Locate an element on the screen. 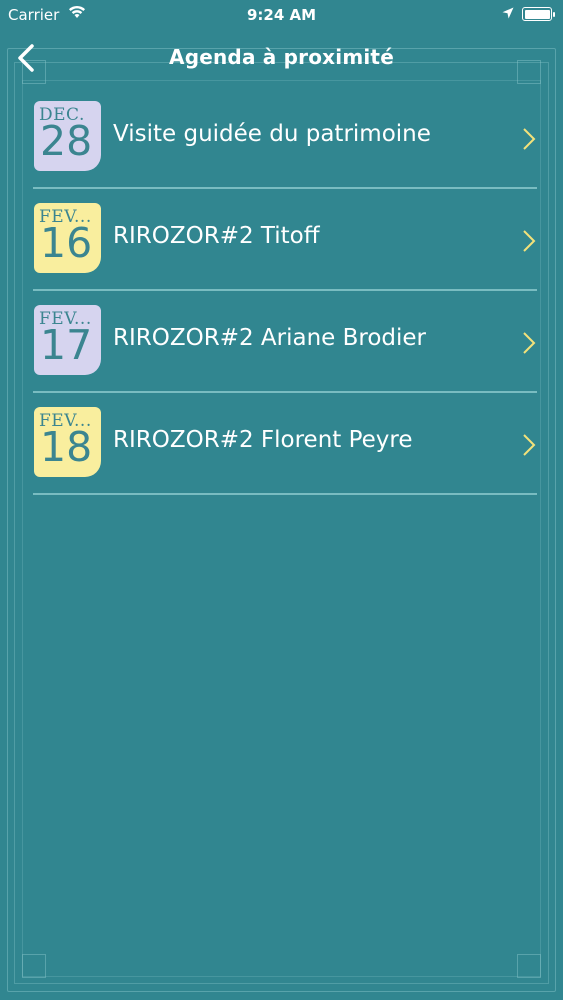  date-day: 17 is located at coordinates (66, 345).